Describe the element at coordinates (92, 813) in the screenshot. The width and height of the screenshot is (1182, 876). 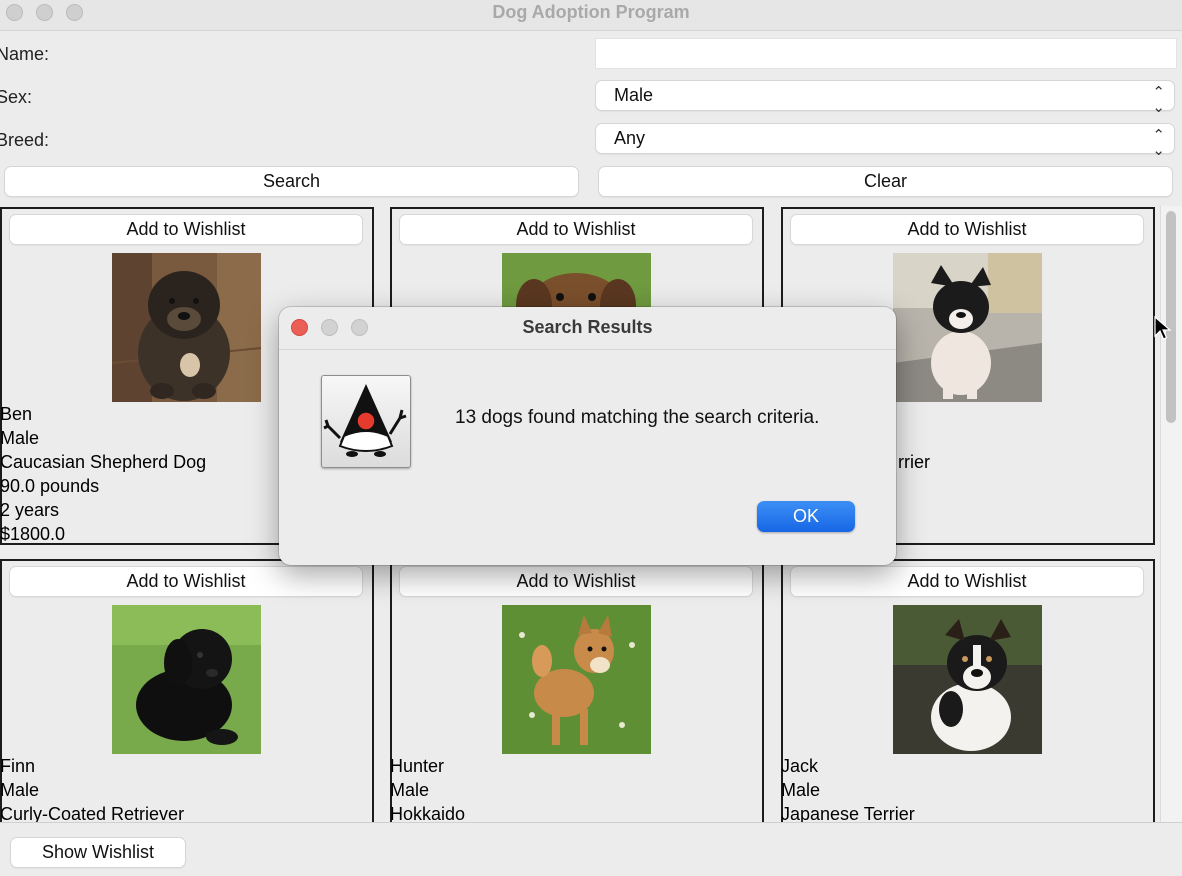
I see `dog-breed: Curly-Coated Retriever` at that location.